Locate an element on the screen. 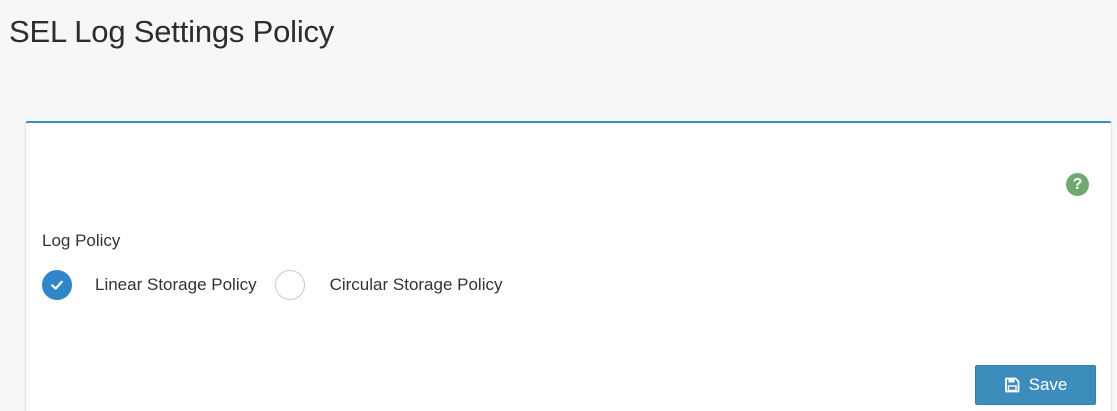 The image size is (1117, 411). radio-option-linear-storage-policy: Linear Storage Policy is located at coordinates (149, 285).